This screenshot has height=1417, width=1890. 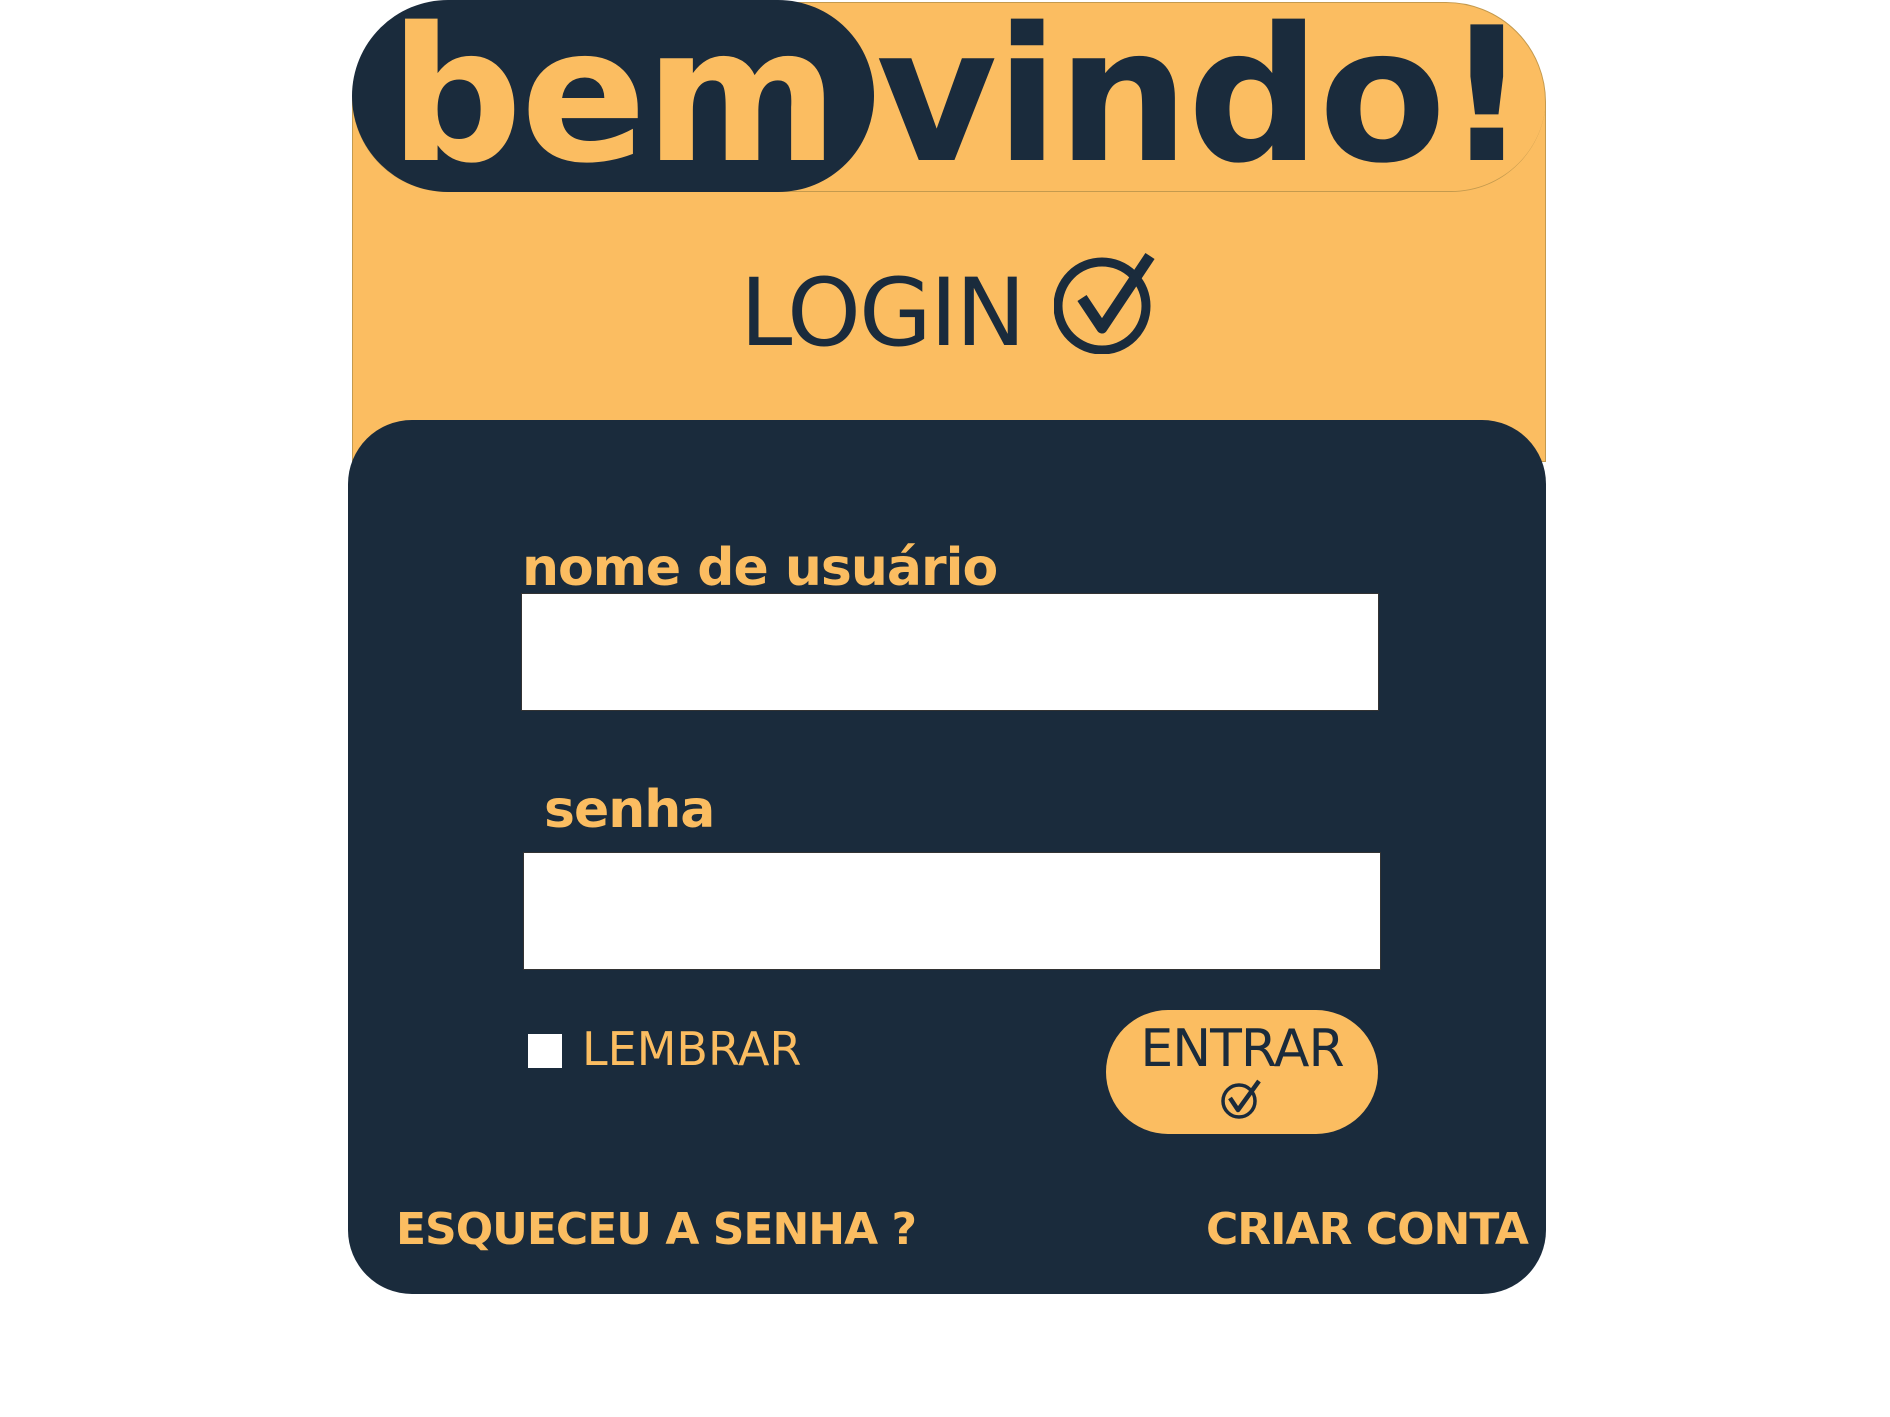 I want to click on remember-label: LEMBRAR, so click(x=692, y=1049).